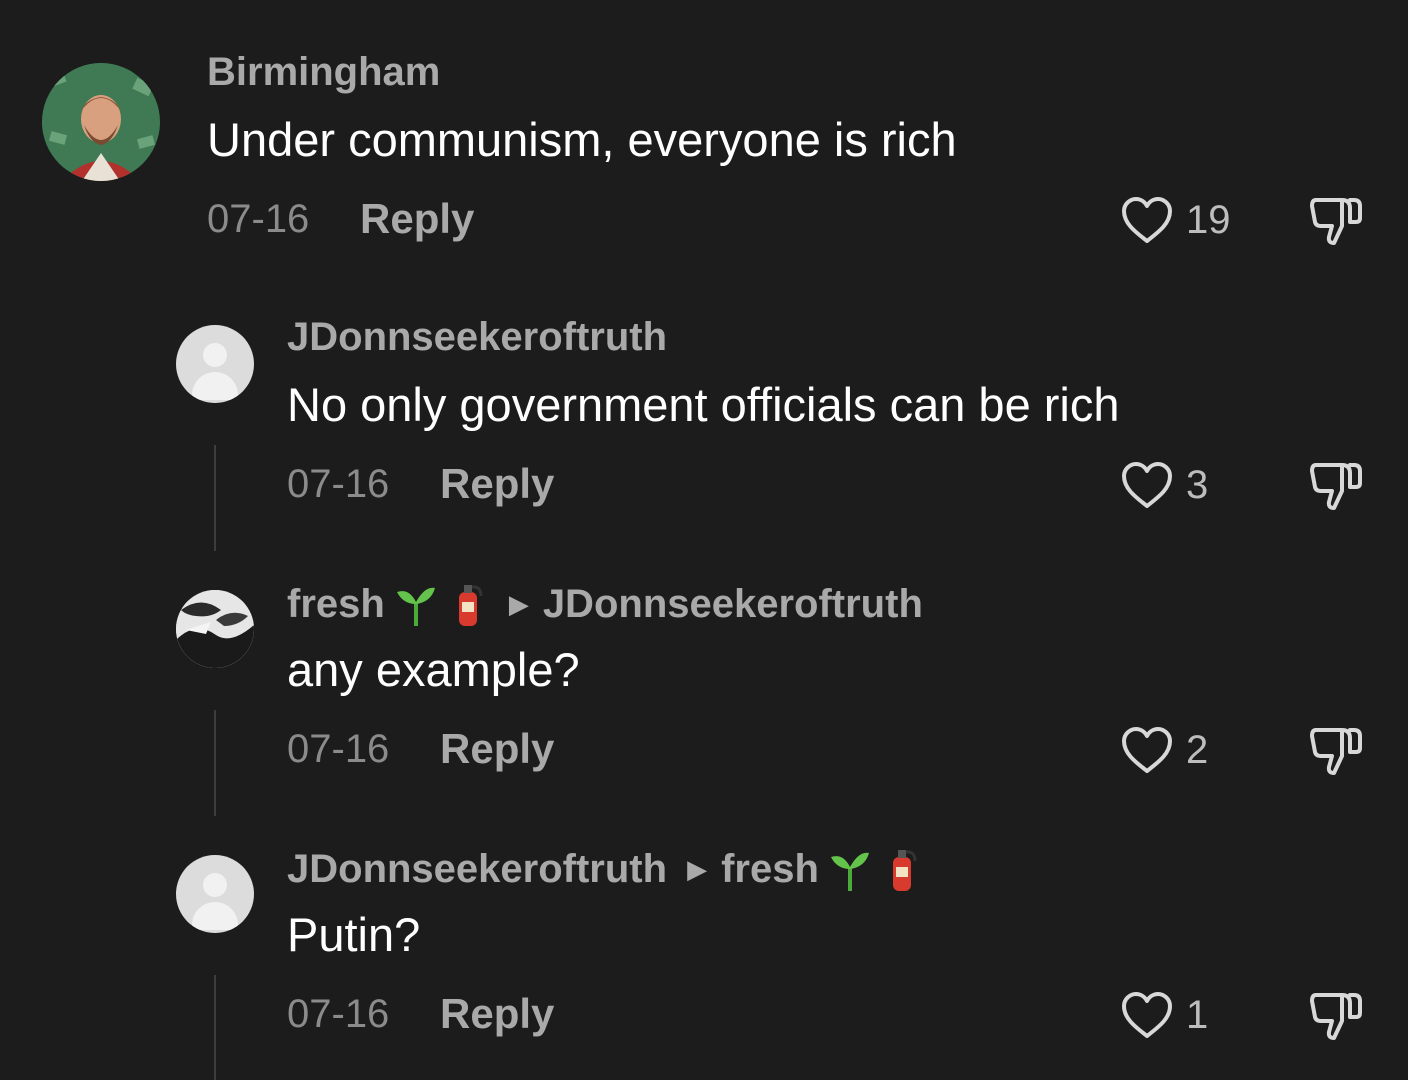 Image resolution: width=1408 pixels, height=1080 pixels. I want to click on comment-text: any example?, so click(433, 669).